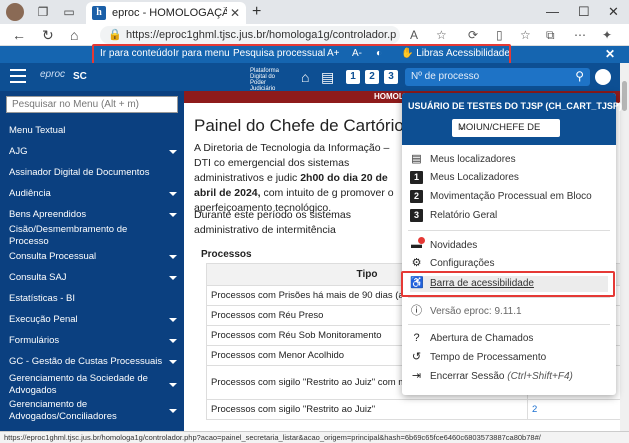  I want to click on divider, so click(509, 324).